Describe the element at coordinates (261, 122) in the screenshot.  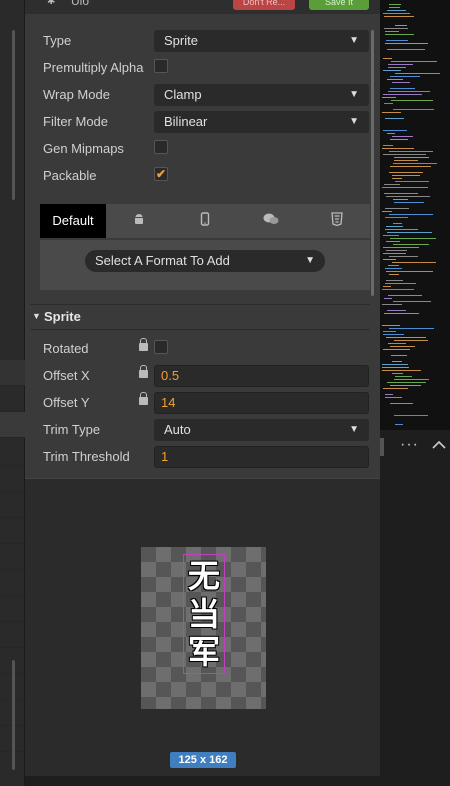
I see `filter-mode-select: Bilinear ▼` at that location.